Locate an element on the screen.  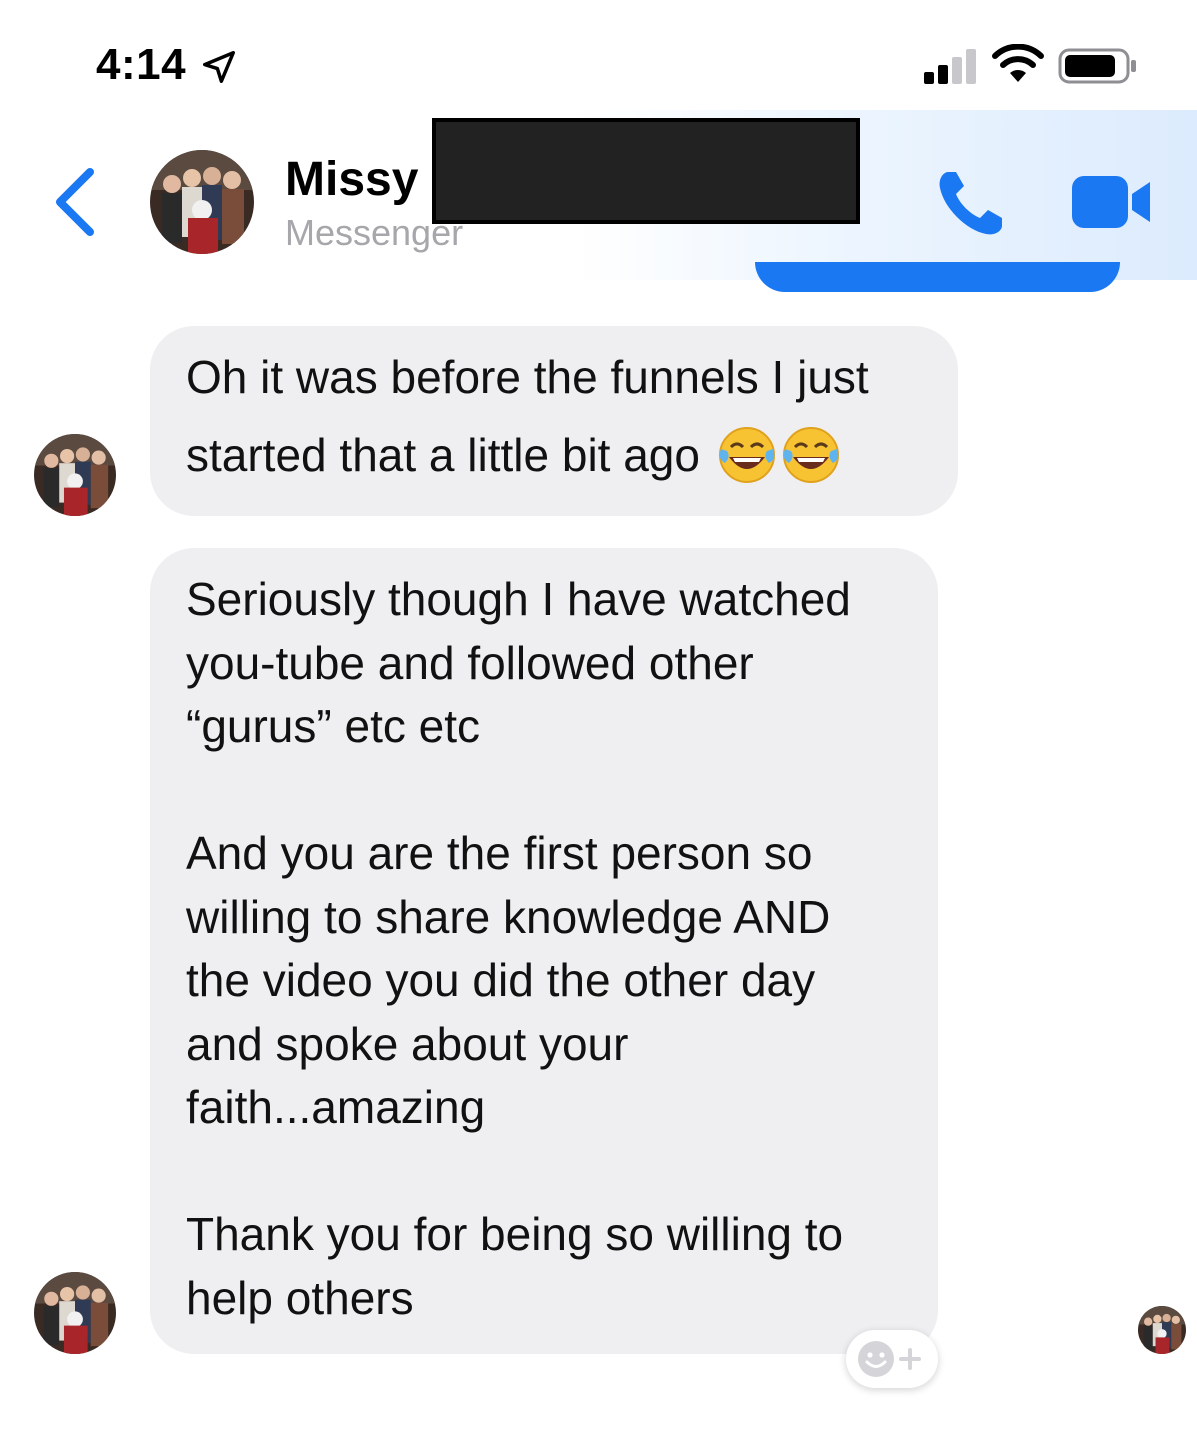
message-line: the video you did the other day is located at coordinates (501, 980).